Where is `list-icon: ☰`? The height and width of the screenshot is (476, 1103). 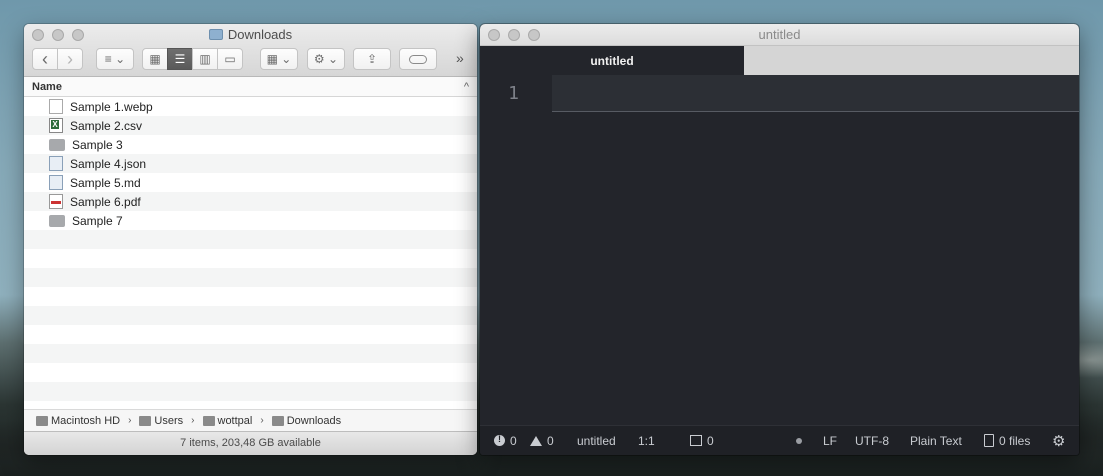 list-icon: ☰ is located at coordinates (180, 59).